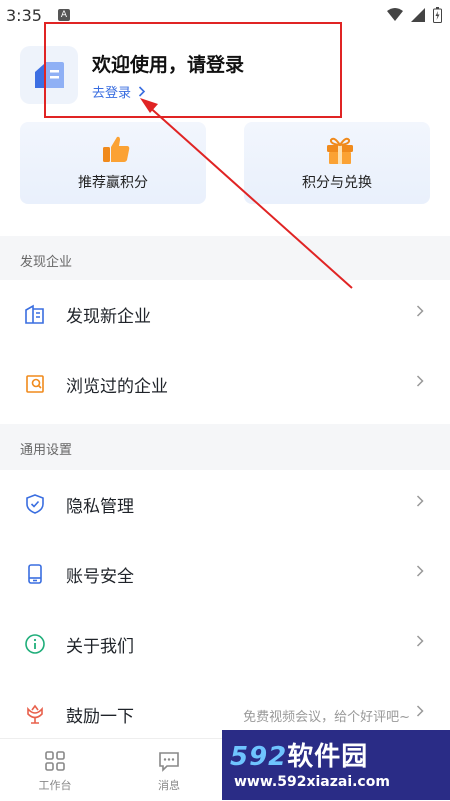 The height and width of the screenshot is (801, 450). I want to click on section-title: 通用设置, so click(46, 450).